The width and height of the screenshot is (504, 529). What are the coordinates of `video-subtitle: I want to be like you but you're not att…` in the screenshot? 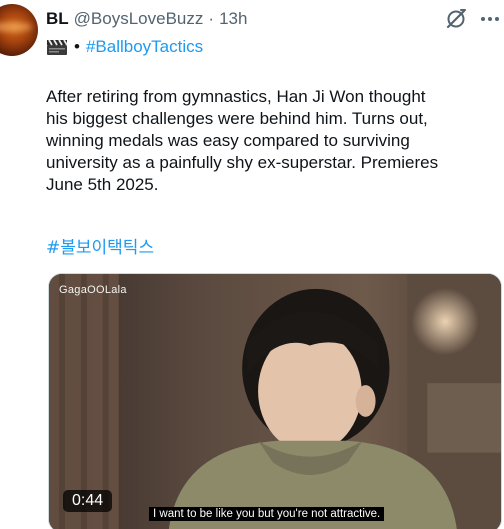 It's located at (267, 514).